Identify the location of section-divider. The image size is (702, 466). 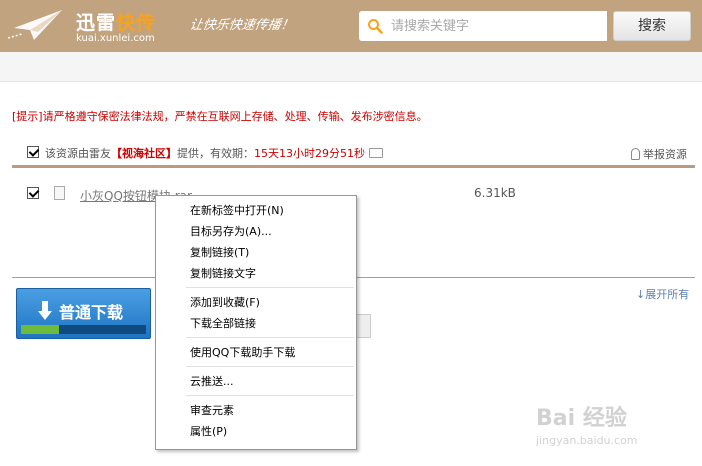
(353, 166).